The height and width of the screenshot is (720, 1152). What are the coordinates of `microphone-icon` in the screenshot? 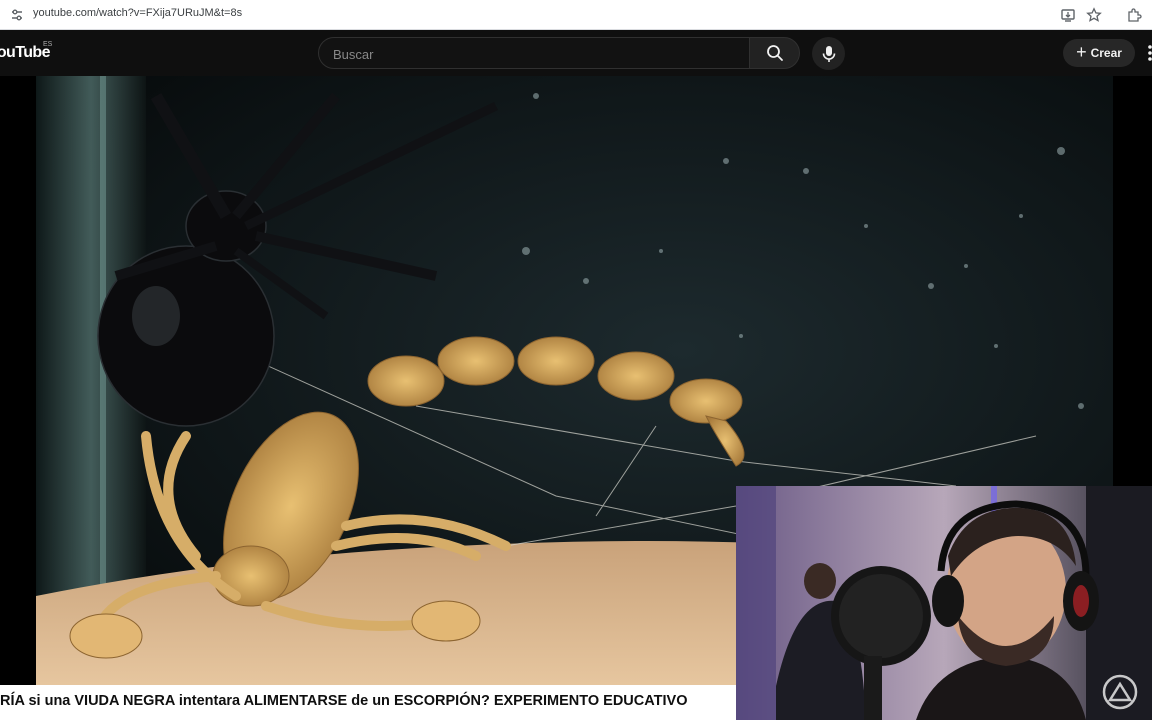 It's located at (828, 53).